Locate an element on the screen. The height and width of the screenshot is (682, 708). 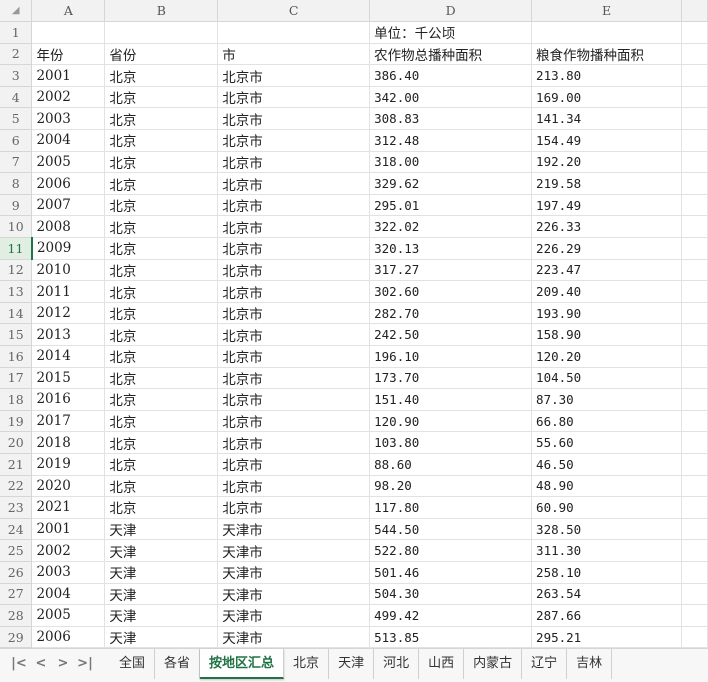
sheet-tab: 各省 is located at coordinates (178, 664).